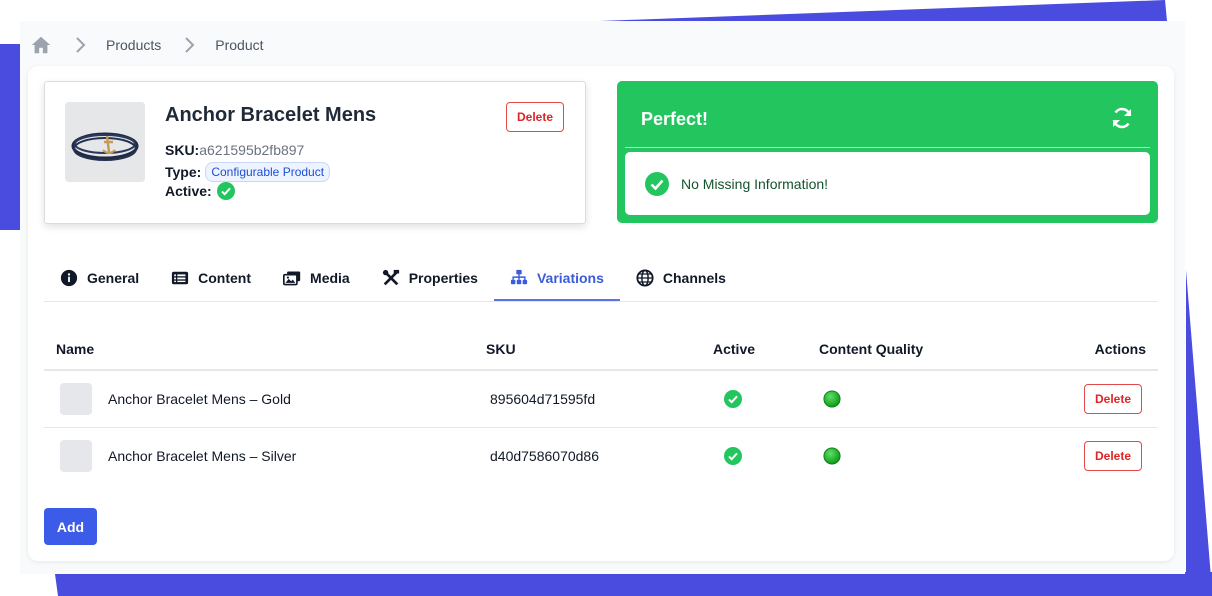 This screenshot has width=1212, height=596. Describe the element at coordinates (70, 526) in the screenshot. I see `add-variation-button: Add` at that location.